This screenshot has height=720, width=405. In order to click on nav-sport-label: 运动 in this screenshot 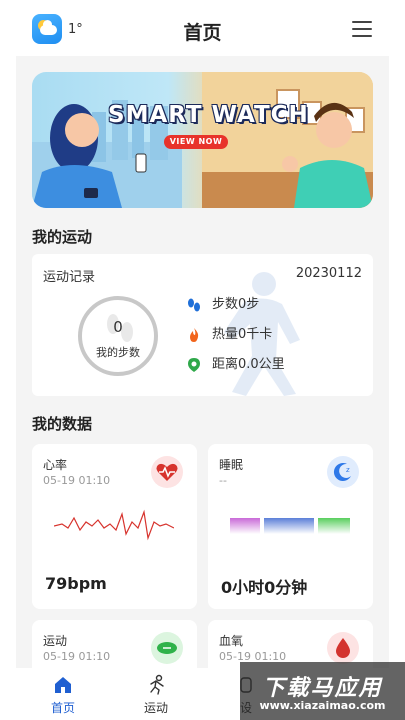, I will do `click(155, 708)`.